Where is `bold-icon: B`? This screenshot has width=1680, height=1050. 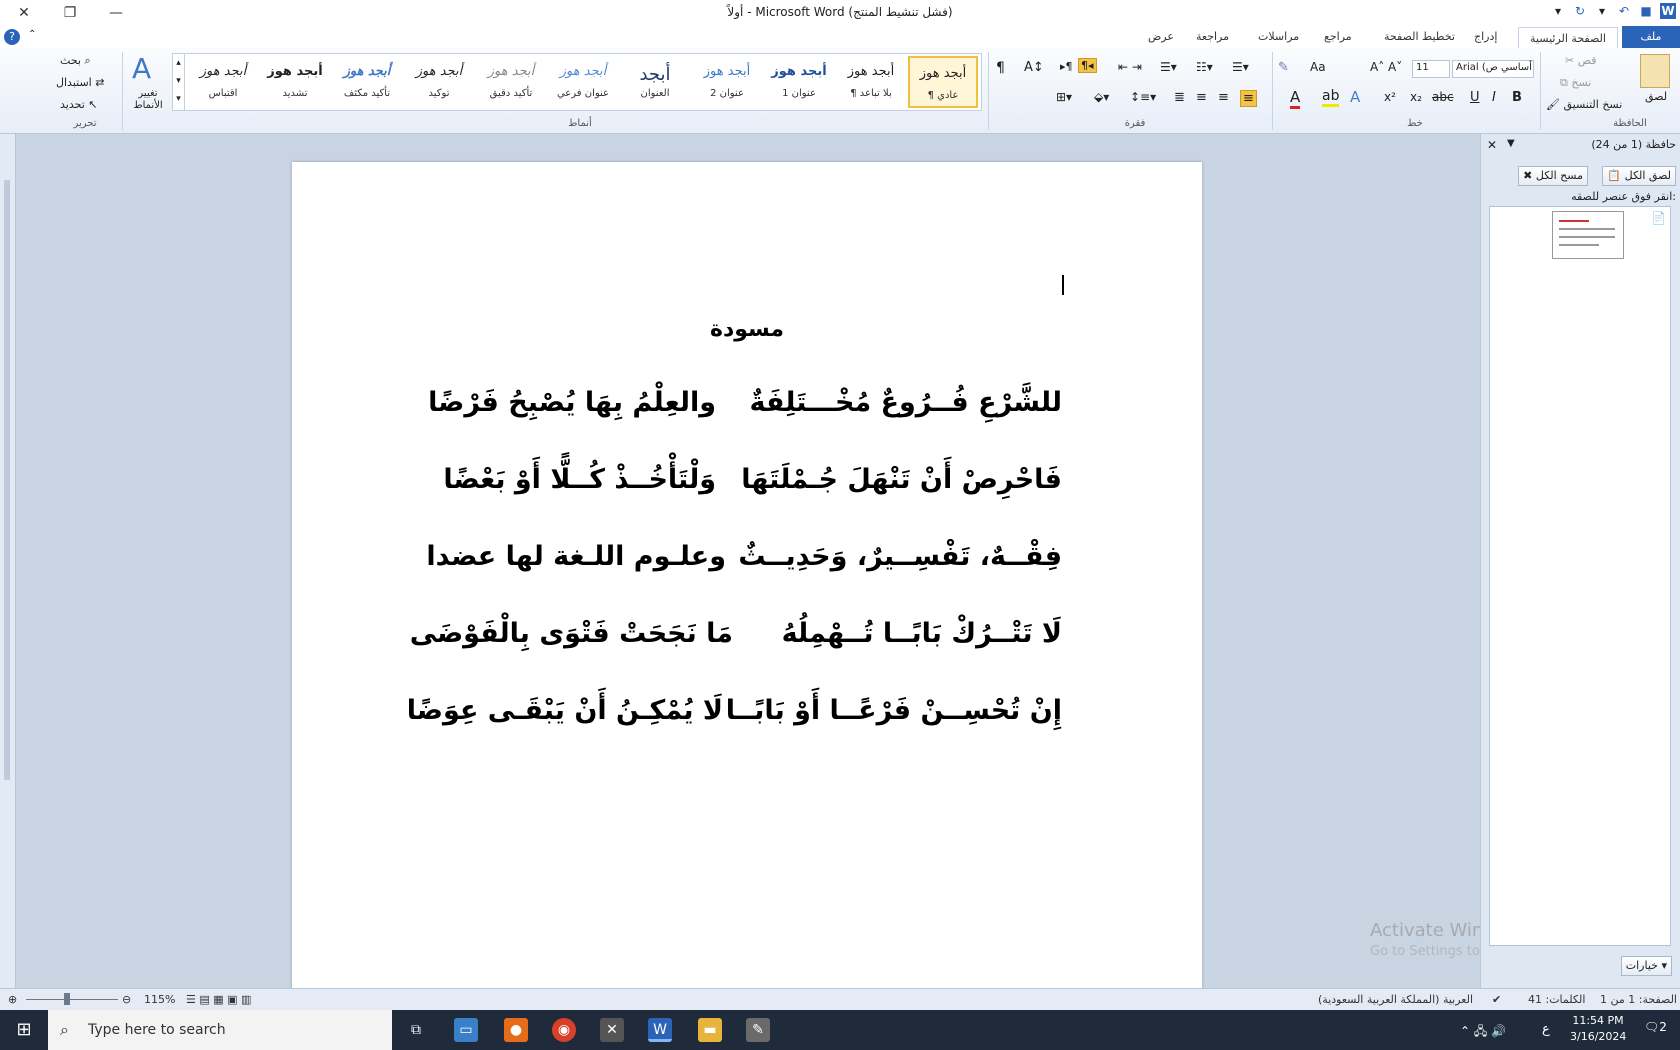
bold-icon: B is located at coordinates (1517, 97).